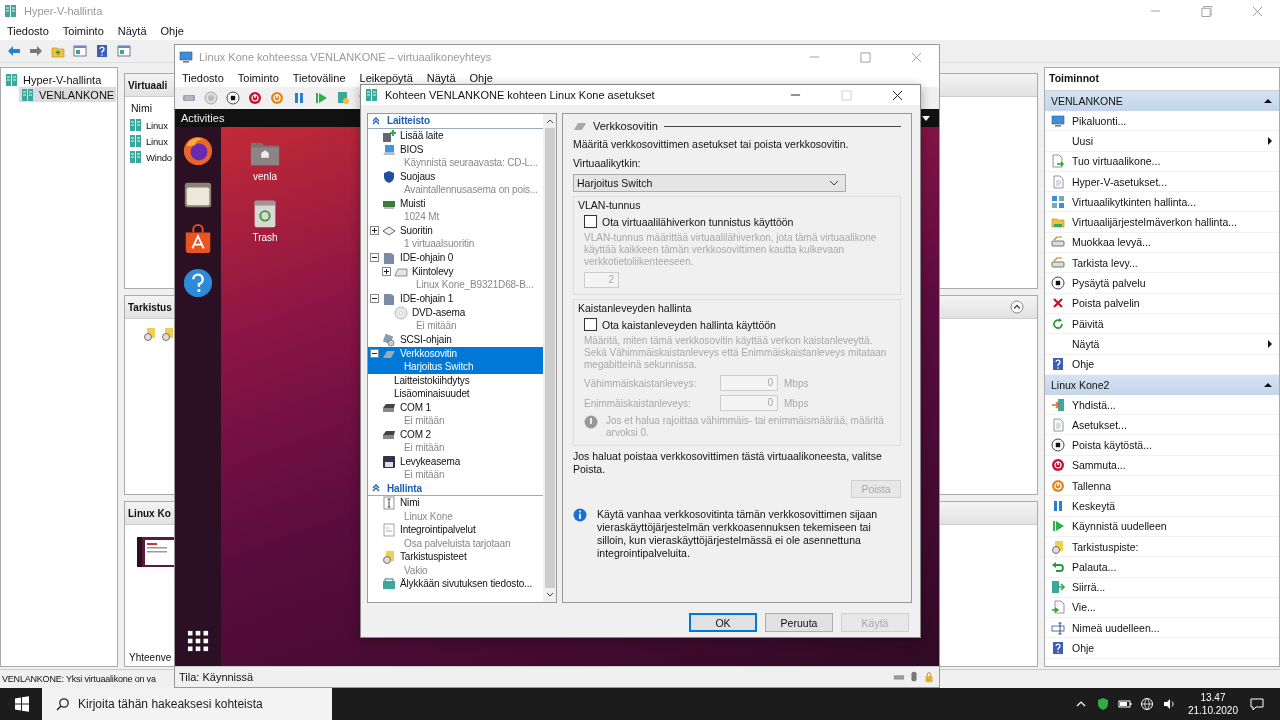 The image size is (1280, 720). What do you see at coordinates (1162, 547) in the screenshot?
I see `action-item: Tarkistuspiste:` at bounding box center [1162, 547].